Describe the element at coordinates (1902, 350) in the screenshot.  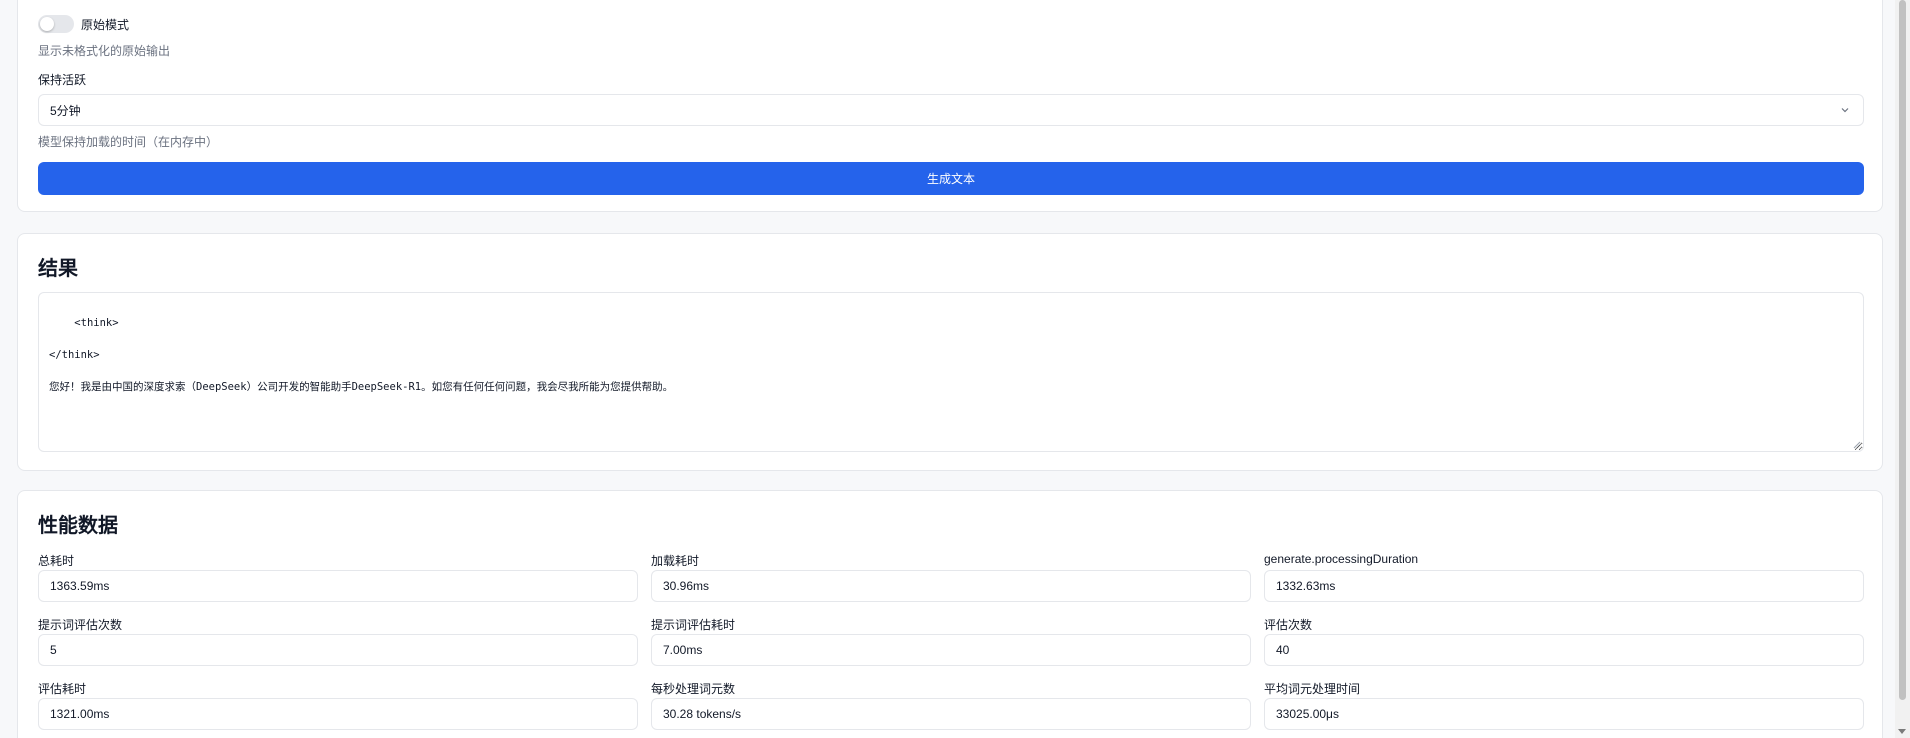
I see `scrollbar-thumb` at that location.